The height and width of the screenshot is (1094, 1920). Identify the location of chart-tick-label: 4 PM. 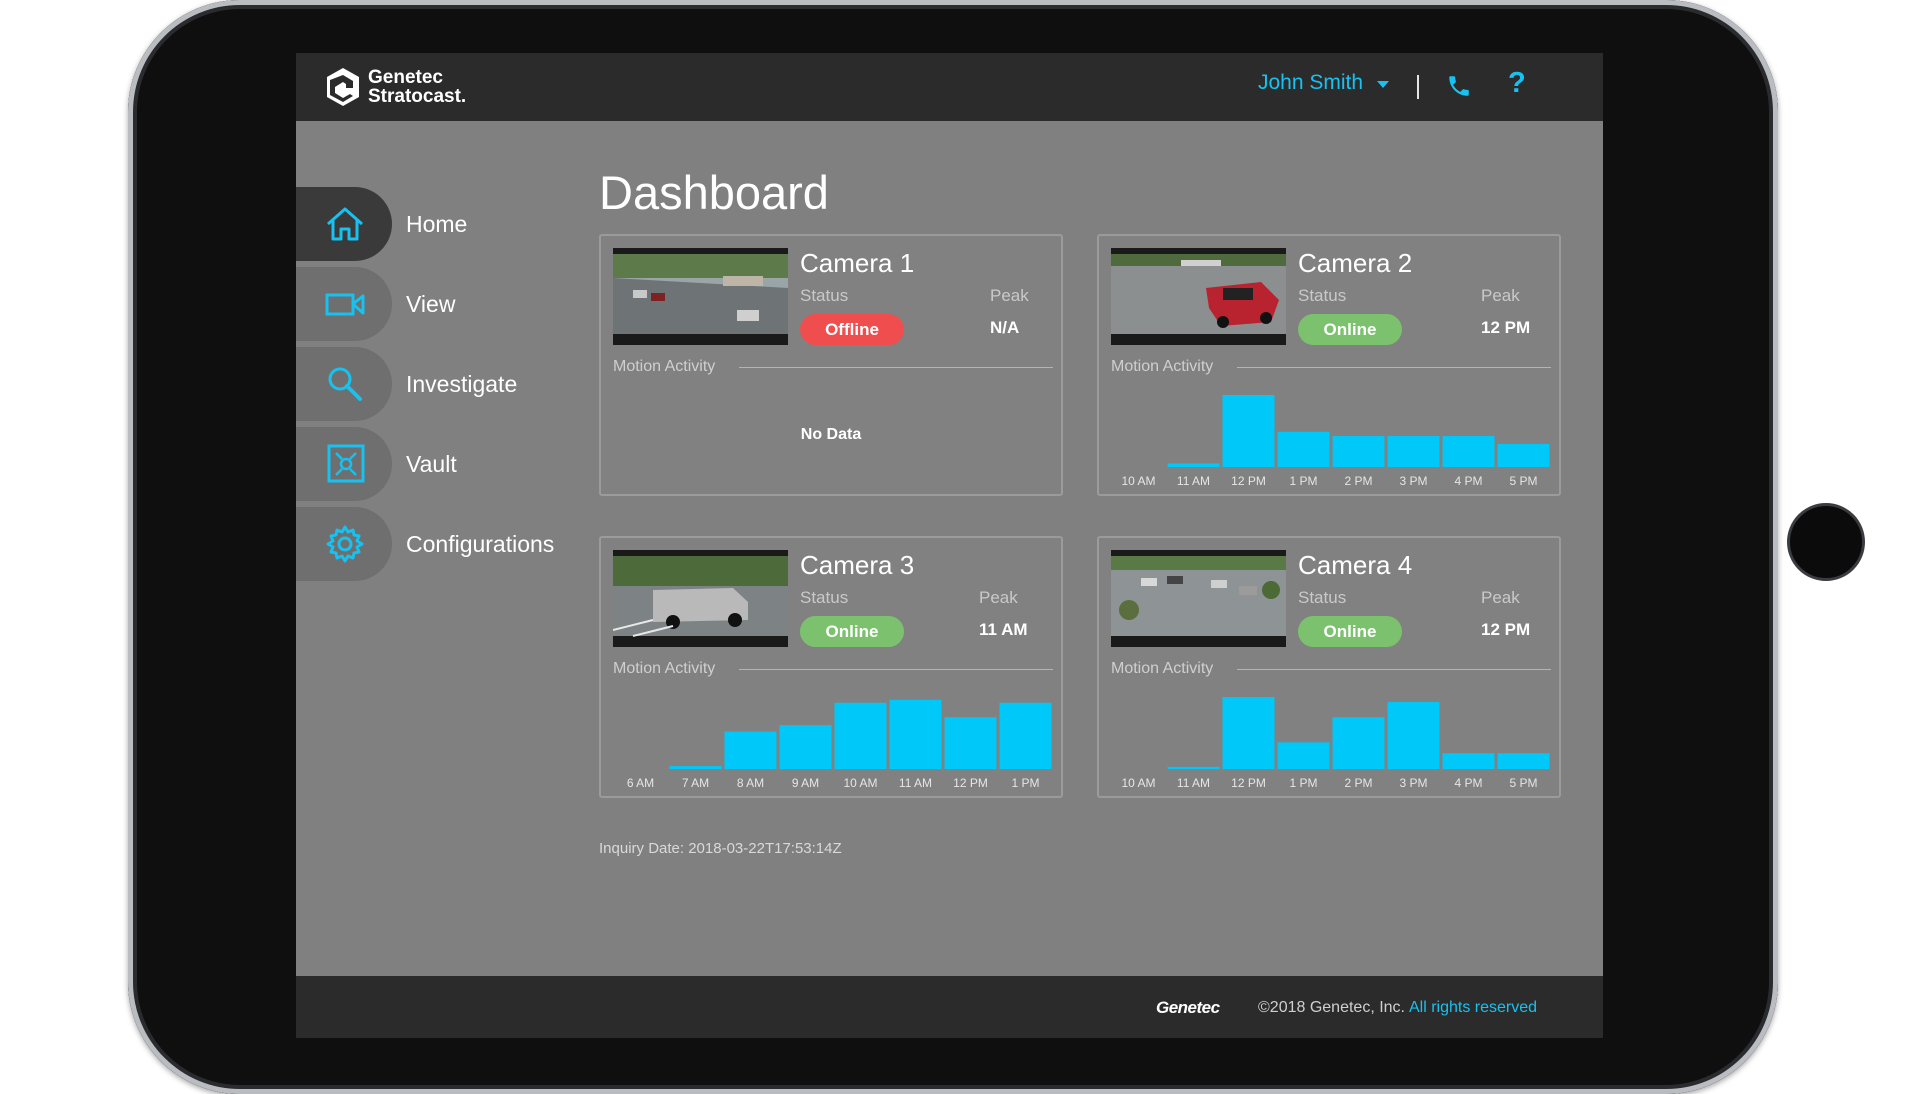
(1468, 783).